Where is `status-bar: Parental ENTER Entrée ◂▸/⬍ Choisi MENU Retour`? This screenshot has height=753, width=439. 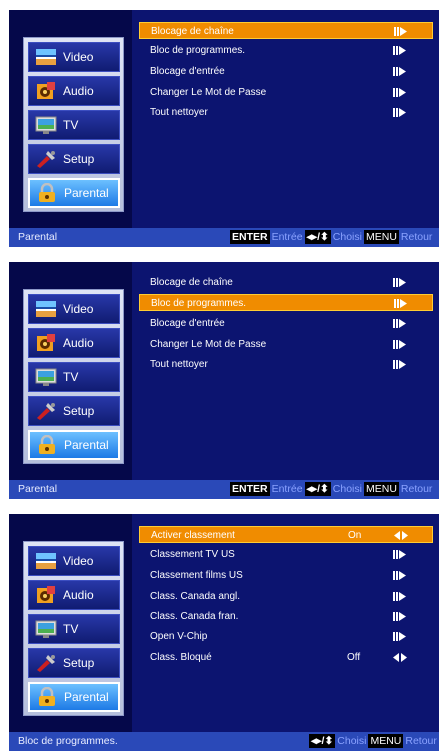 status-bar: Parental ENTER Entrée ◂▸/⬍ Choisi MENU Retour is located at coordinates (224, 489).